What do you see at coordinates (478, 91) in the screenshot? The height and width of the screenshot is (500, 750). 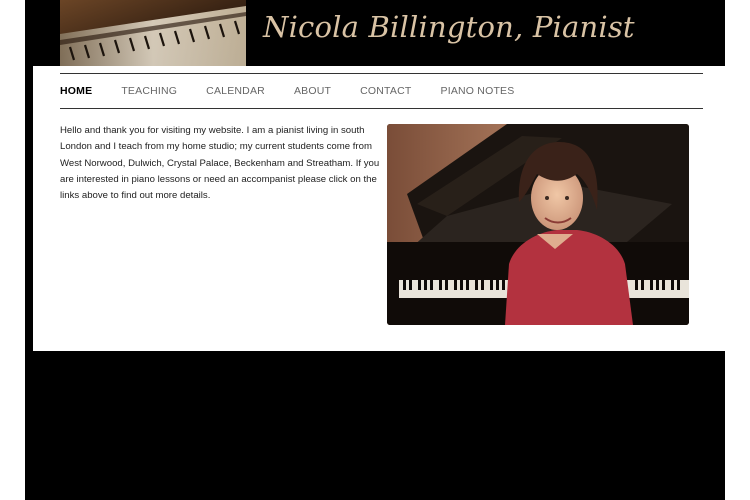 I see `nav-item-piano-notes: PIANO NOTES` at bounding box center [478, 91].